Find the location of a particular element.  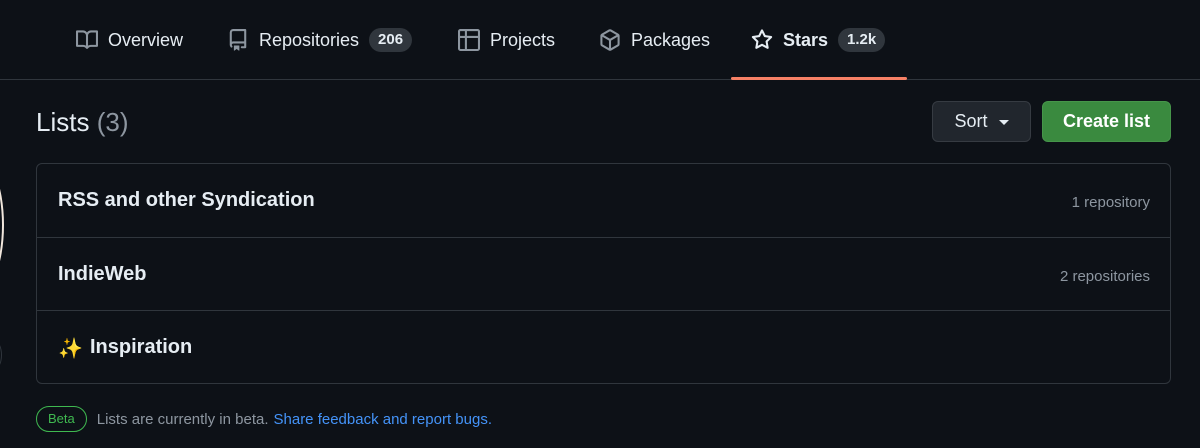

stars-count-badge: 1.2k is located at coordinates (862, 40).